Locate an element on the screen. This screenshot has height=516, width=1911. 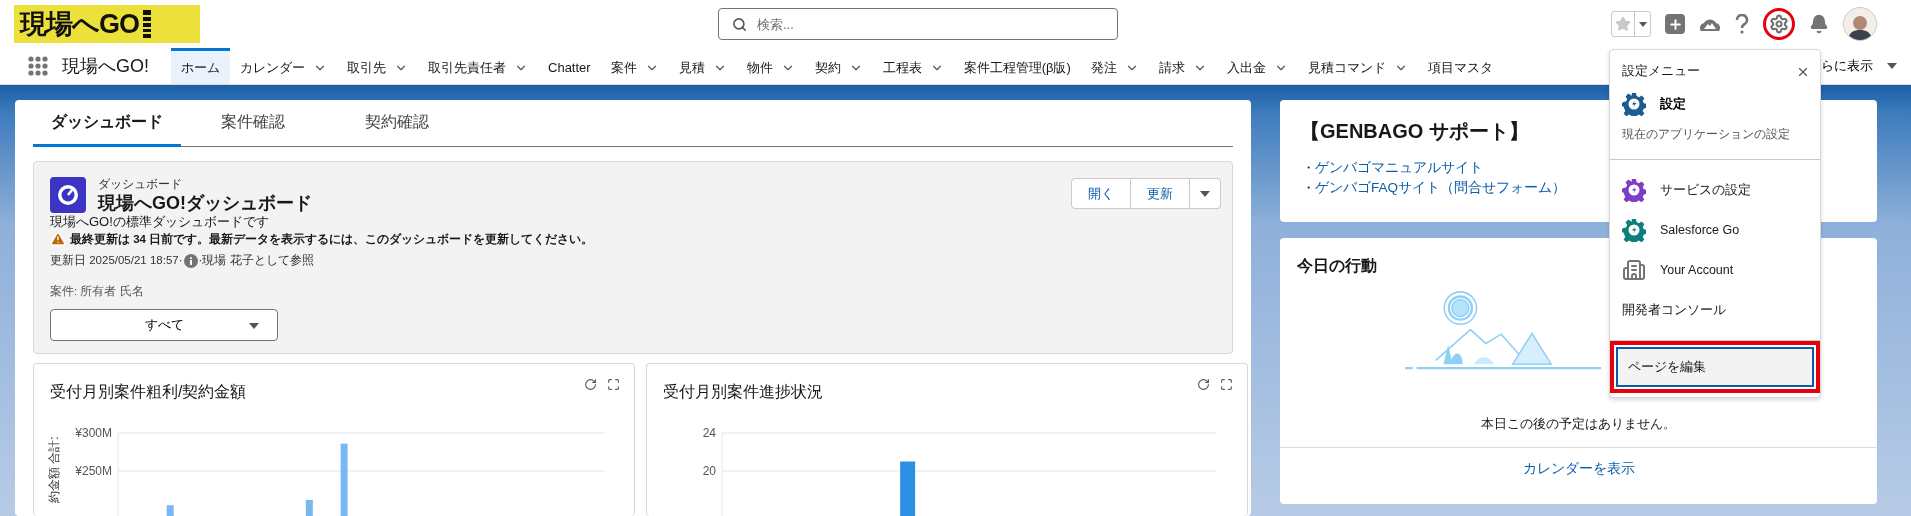
settings-button is located at coordinates (1779, 24).